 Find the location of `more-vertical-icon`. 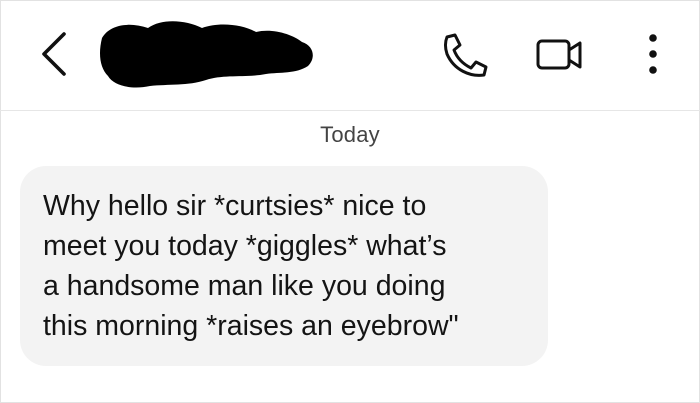

more-vertical-icon is located at coordinates (653, 55).